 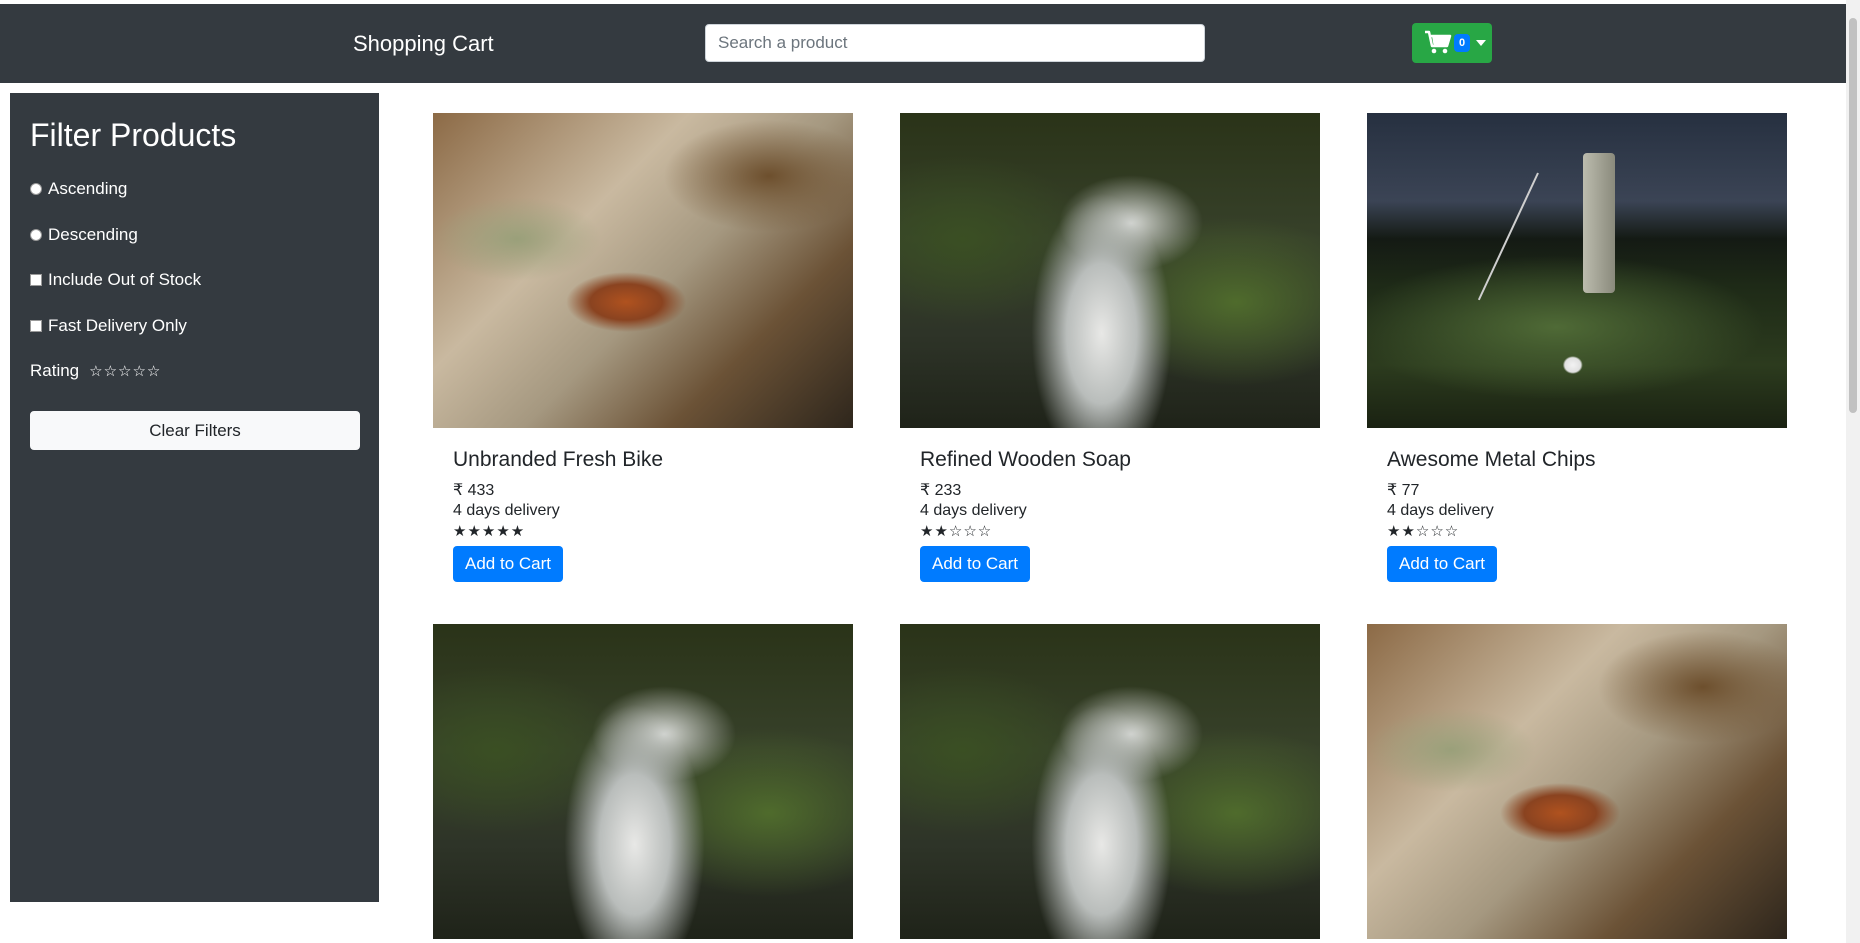 What do you see at coordinates (423, 44) in the screenshot?
I see `brand-title: Shopping Cart` at bounding box center [423, 44].